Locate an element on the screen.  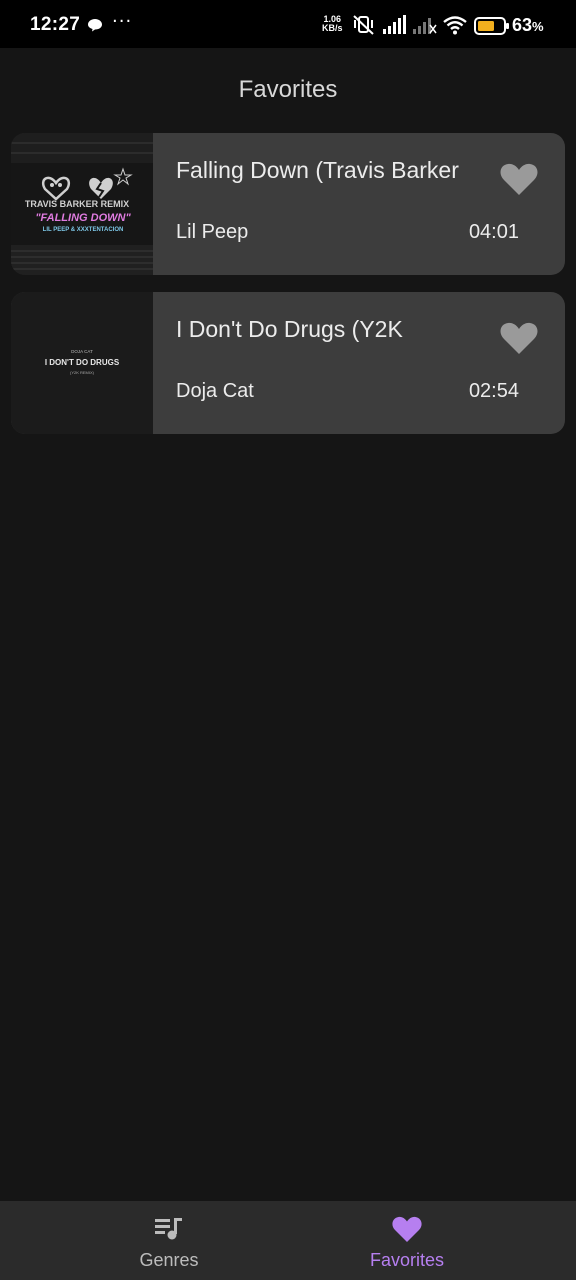
song-title: Falling Down (Travis Barker is located at coordinates (317, 170).